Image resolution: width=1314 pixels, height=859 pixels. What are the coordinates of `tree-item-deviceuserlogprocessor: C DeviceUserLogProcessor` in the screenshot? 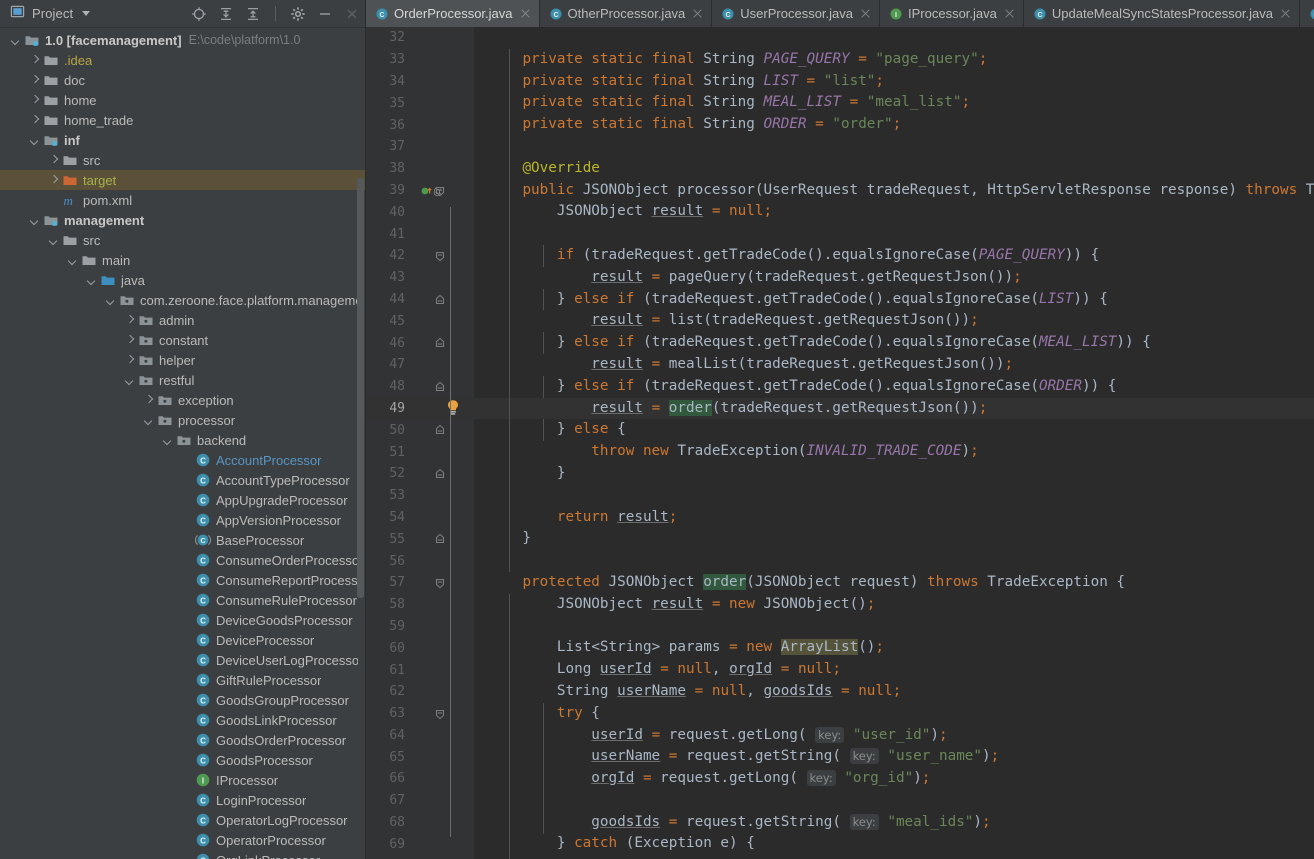 It's located at (183, 660).